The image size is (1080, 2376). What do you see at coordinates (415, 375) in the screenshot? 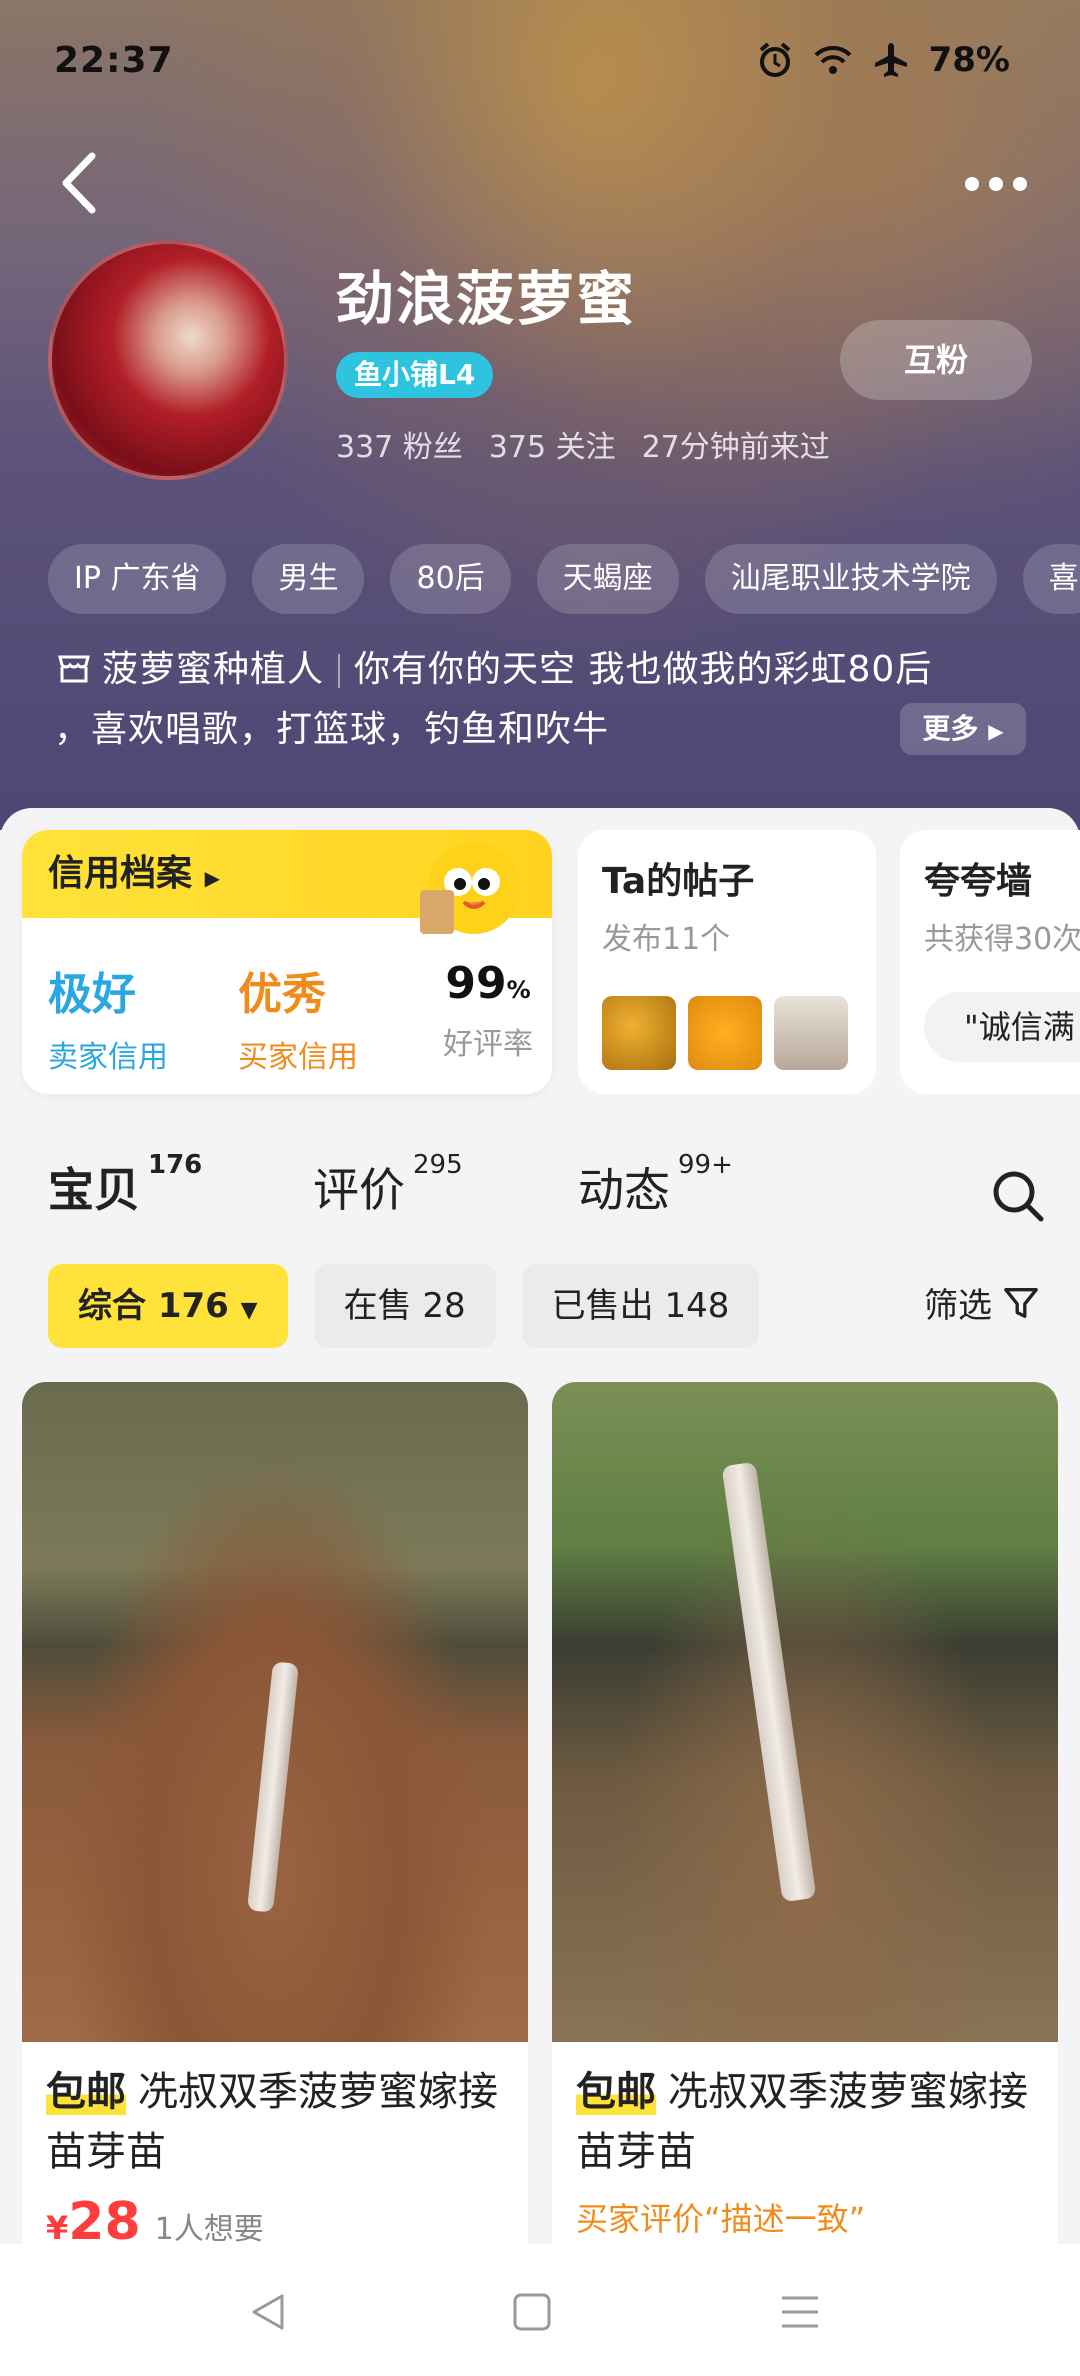
I see `shop-level-badge: 鱼小铺L4` at bounding box center [415, 375].